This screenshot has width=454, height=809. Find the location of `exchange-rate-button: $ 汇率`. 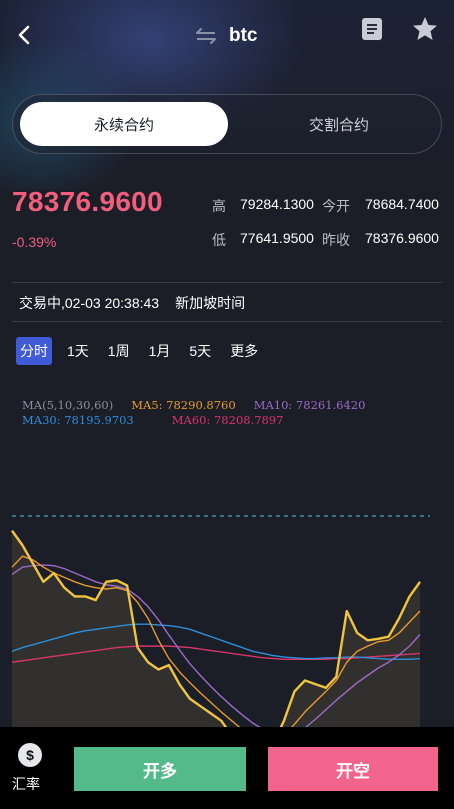

exchange-rate-button: $ 汇率 is located at coordinates (30, 769).